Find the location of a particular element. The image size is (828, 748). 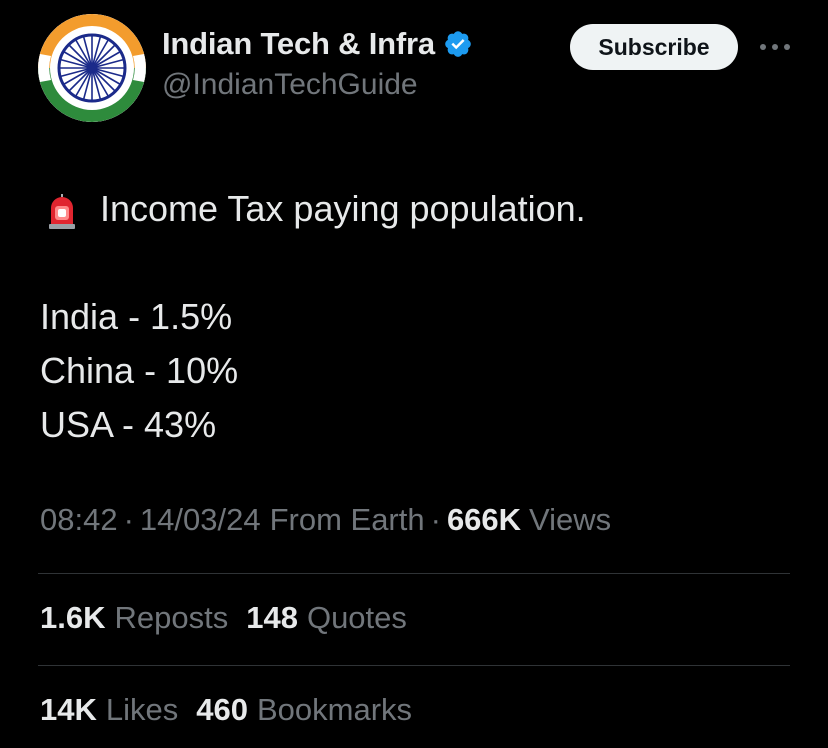

bookmarks-stat: 460 Bookmarks is located at coordinates (304, 710).